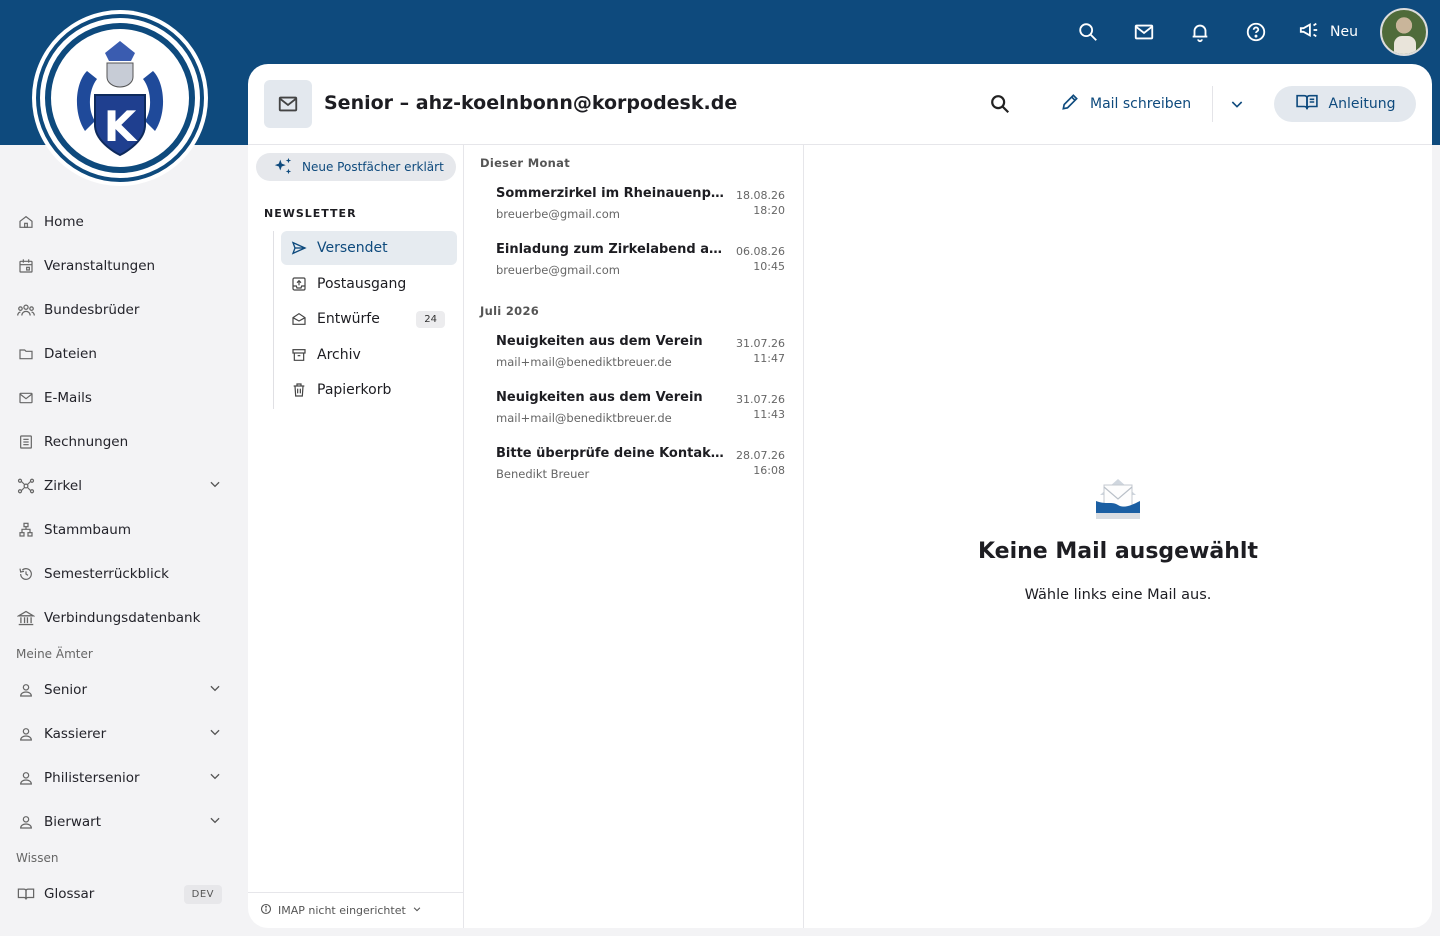 The image size is (1440, 936). Describe the element at coordinates (310, 213) in the screenshot. I see `folder-group-label: NEWSLETTER` at that location.